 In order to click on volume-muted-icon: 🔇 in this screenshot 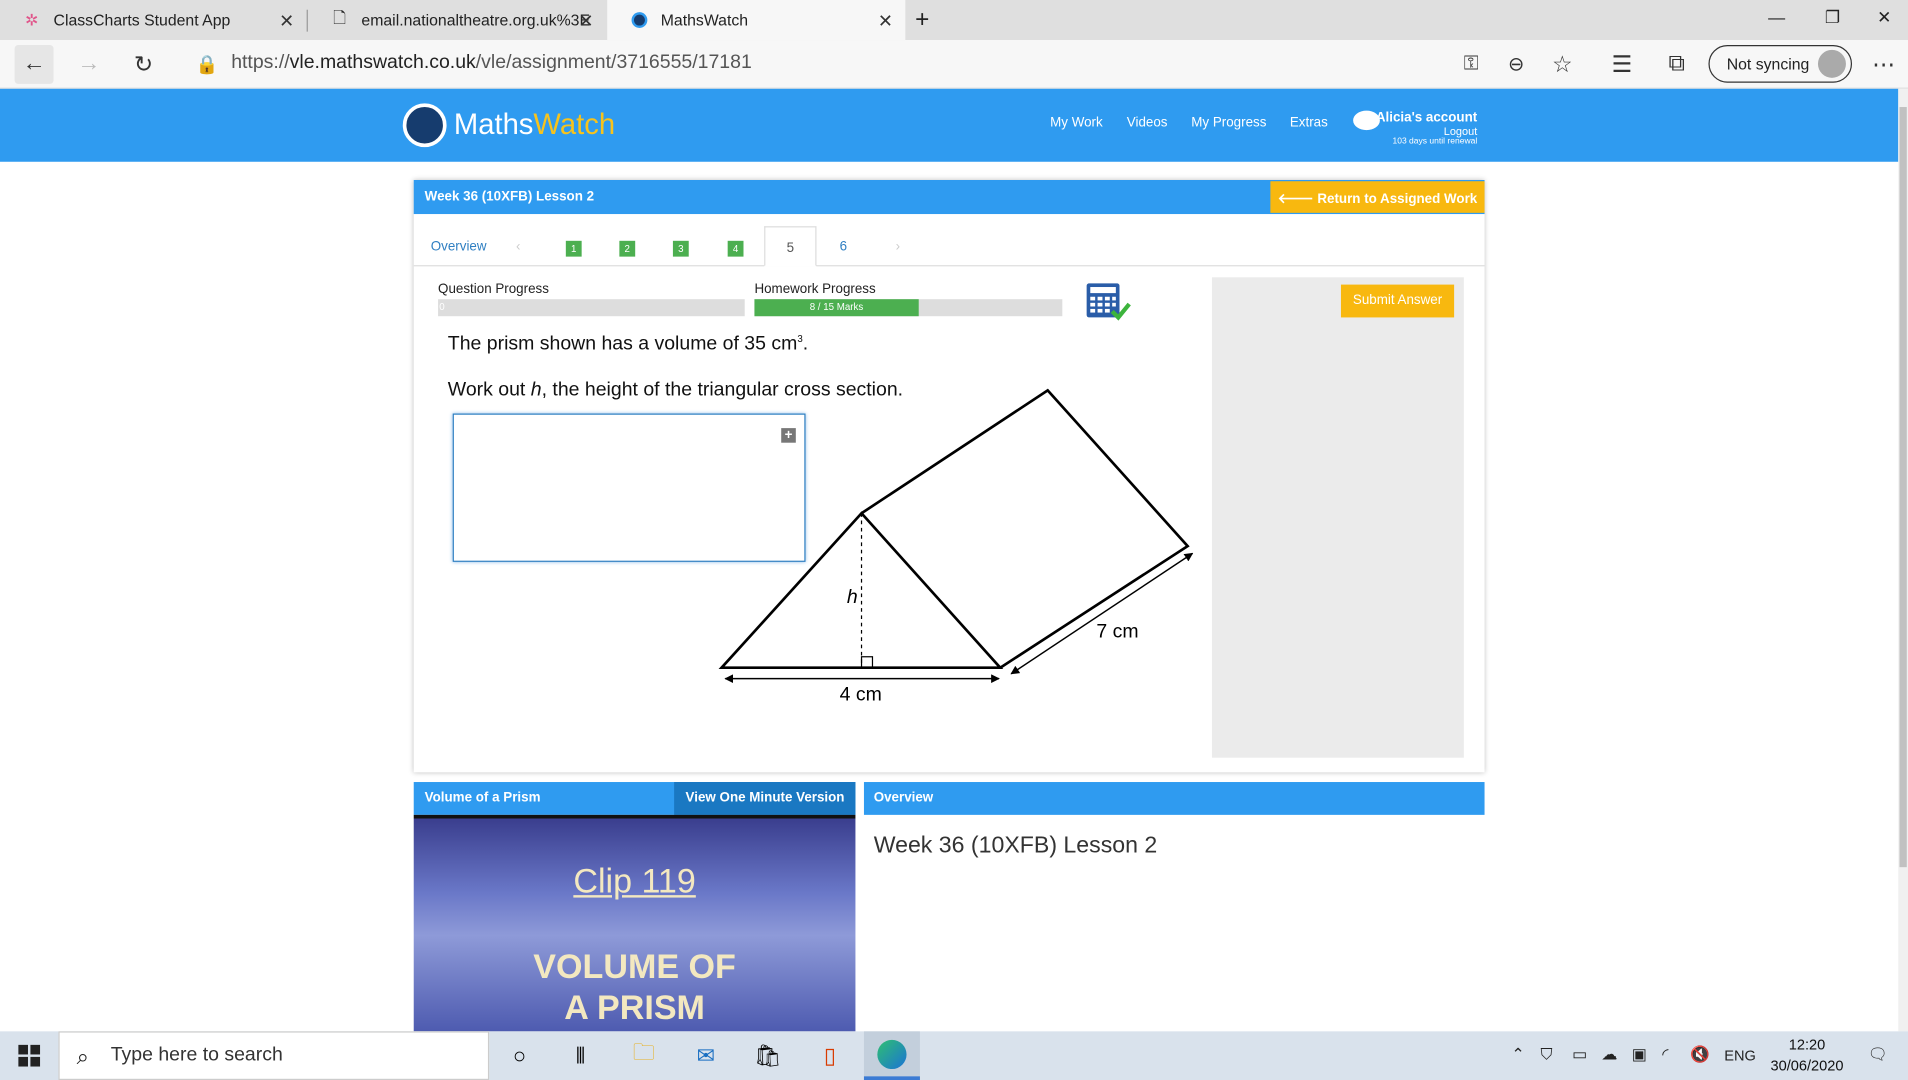, I will do `click(1700, 1054)`.